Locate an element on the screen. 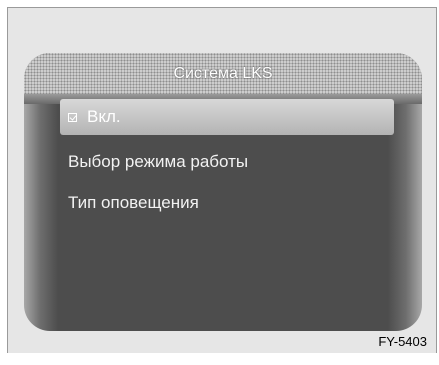 The width and height of the screenshot is (439, 365). menu-item-label: Вкл. is located at coordinates (104, 116).